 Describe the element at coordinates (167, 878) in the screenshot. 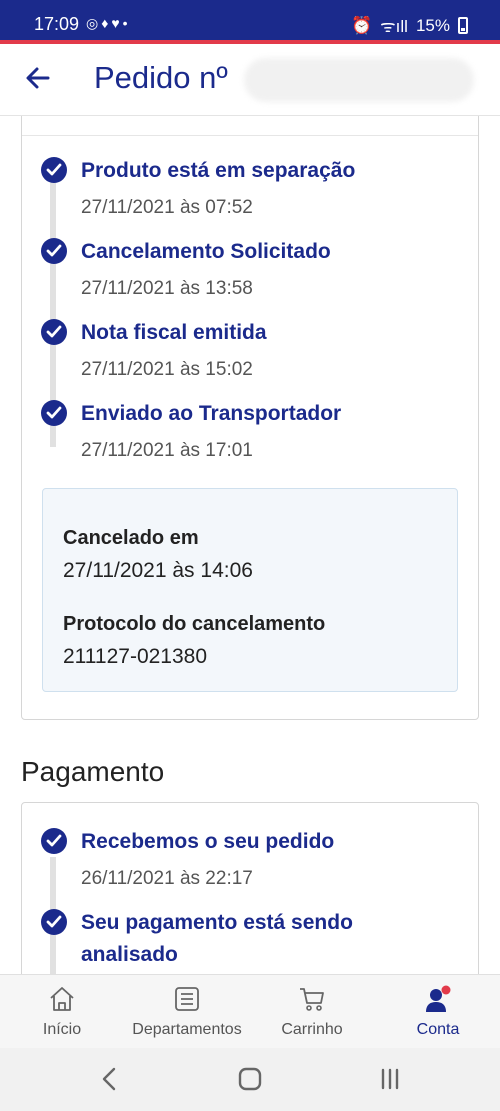

I see `step-date: 26/11/2021 às 22:17` at that location.